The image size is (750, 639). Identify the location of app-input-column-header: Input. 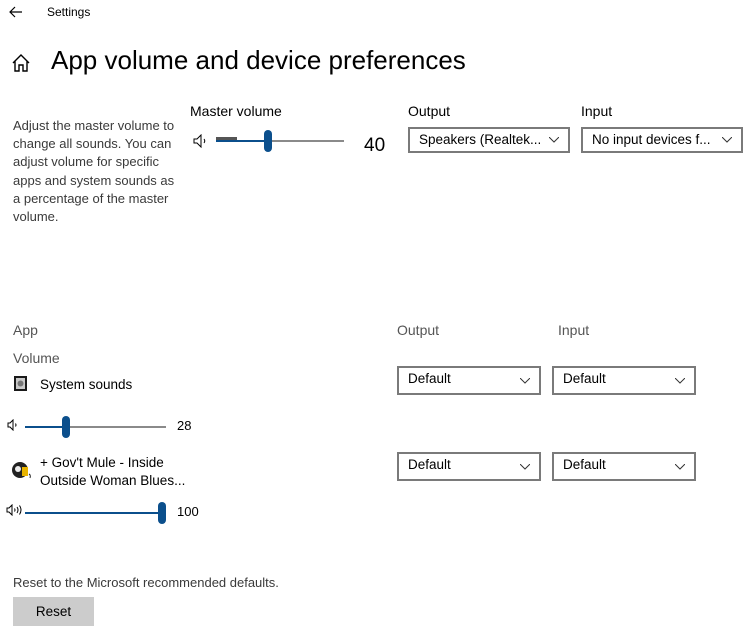
(574, 330).